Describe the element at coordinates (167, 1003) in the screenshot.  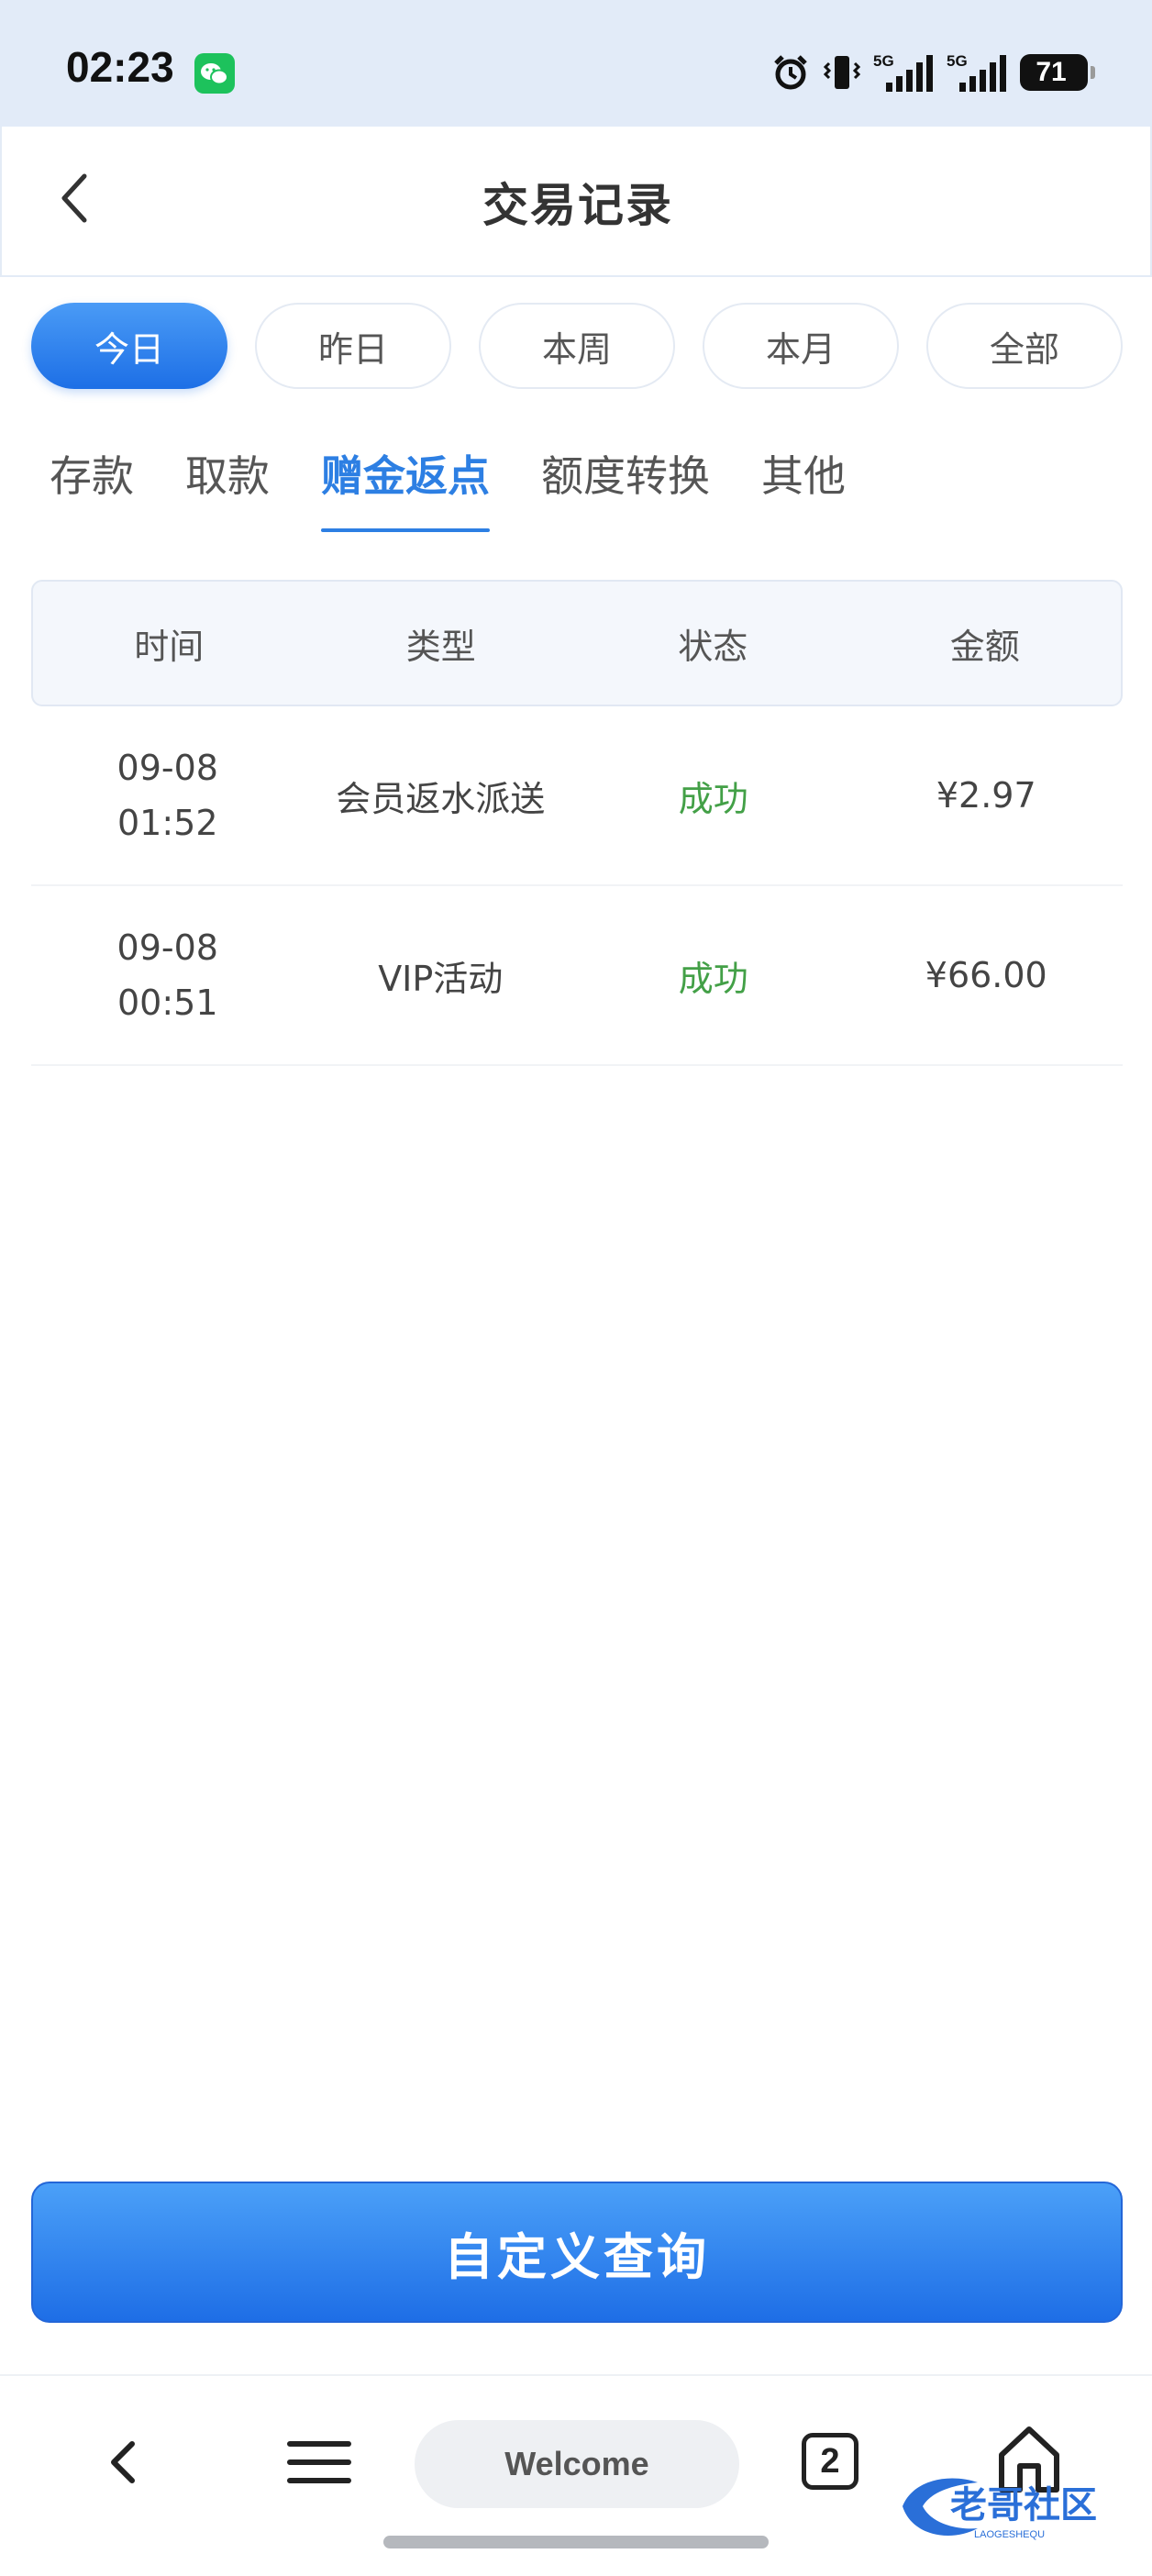
I see `row-time: 00:51` at that location.